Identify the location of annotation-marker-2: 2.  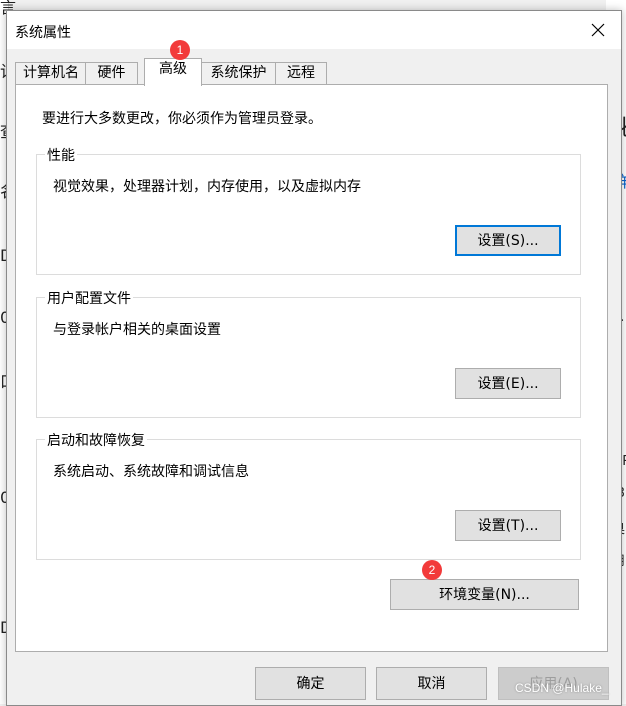
(432, 570).